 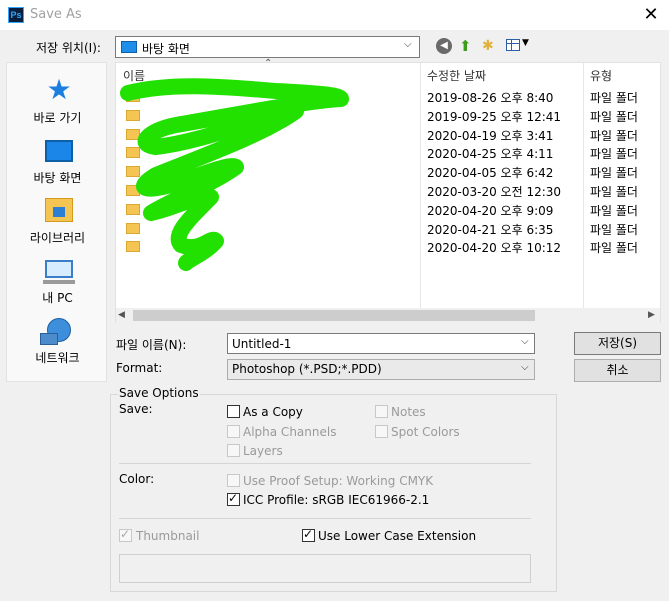 I want to click on layers-checkbox, so click(x=233, y=450).